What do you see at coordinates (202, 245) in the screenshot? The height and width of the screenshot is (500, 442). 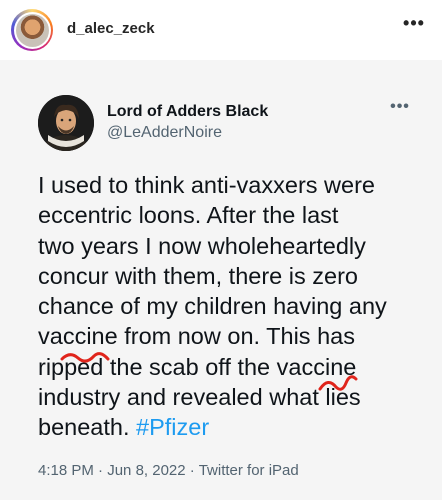 I see `tweet-text-line: two years I now wholeheartedly` at bounding box center [202, 245].